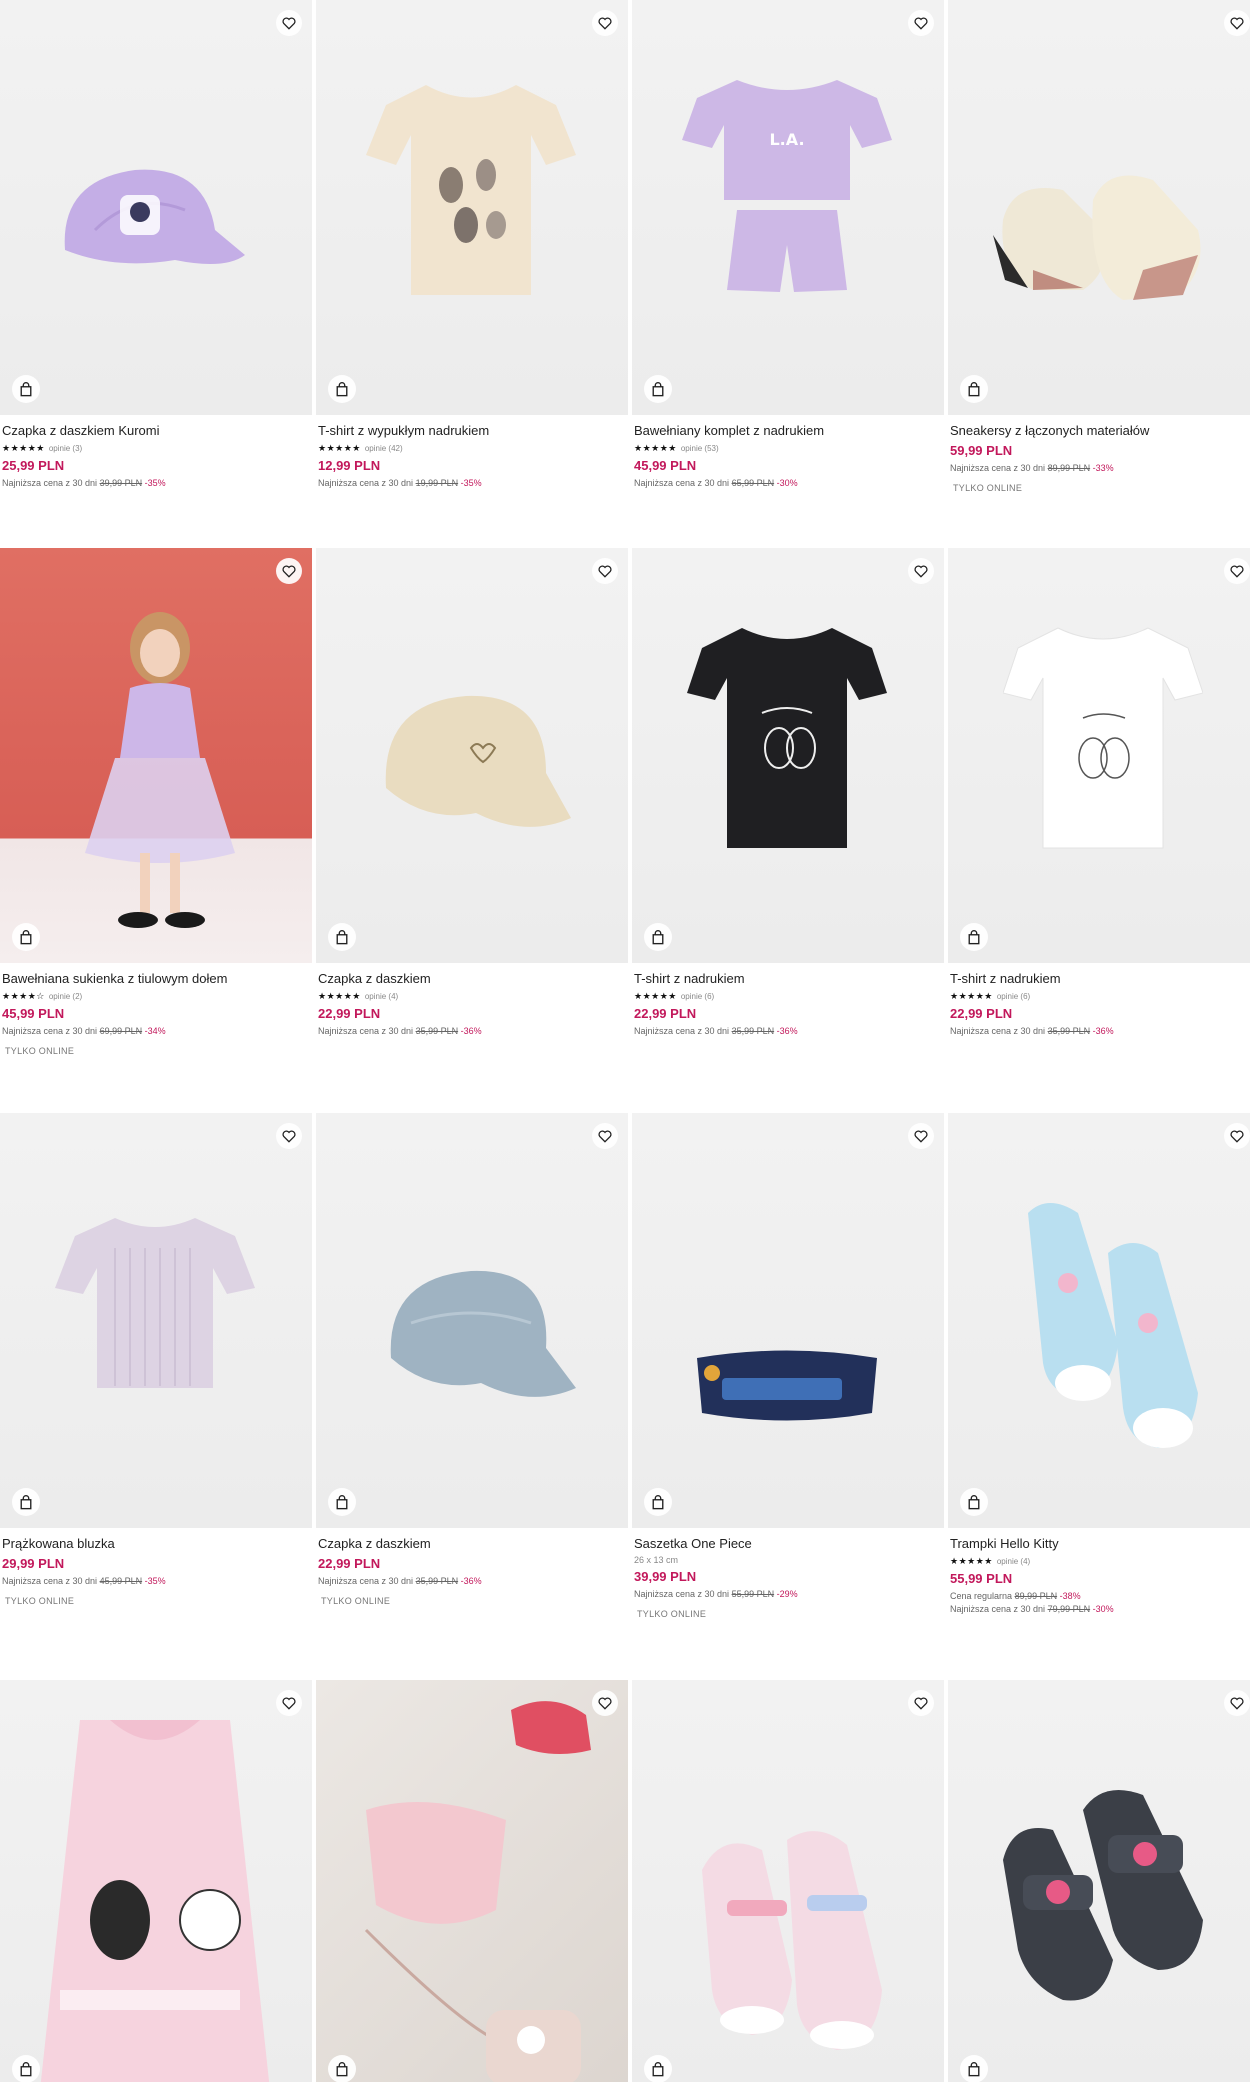  What do you see at coordinates (699, 448) in the screenshot?
I see `rating-count: opinie (53)` at bounding box center [699, 448].